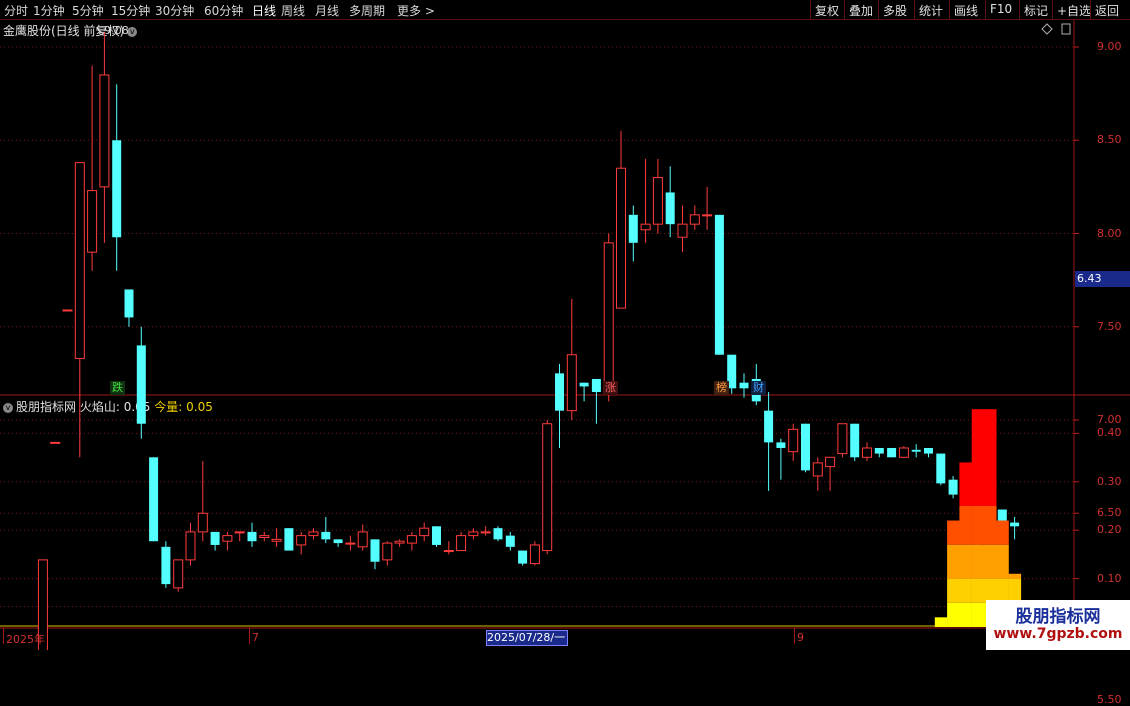  Describe the element at coordinates (1109, 419) in the screenshot. I see `price-tick-label: 7.00` at that location.